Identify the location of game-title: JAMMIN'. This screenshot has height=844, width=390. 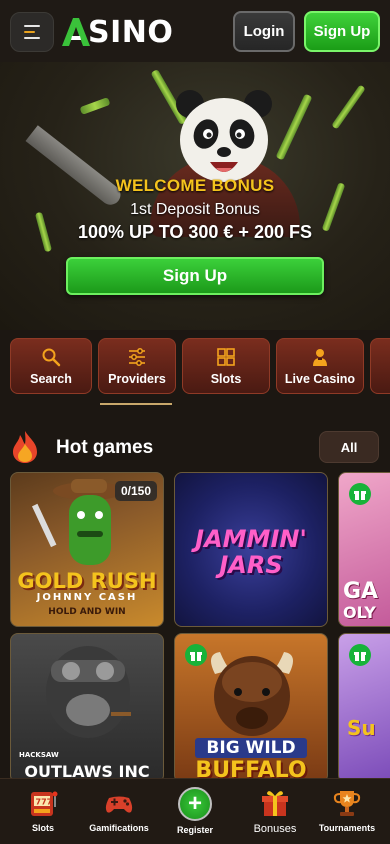
(251, 539).